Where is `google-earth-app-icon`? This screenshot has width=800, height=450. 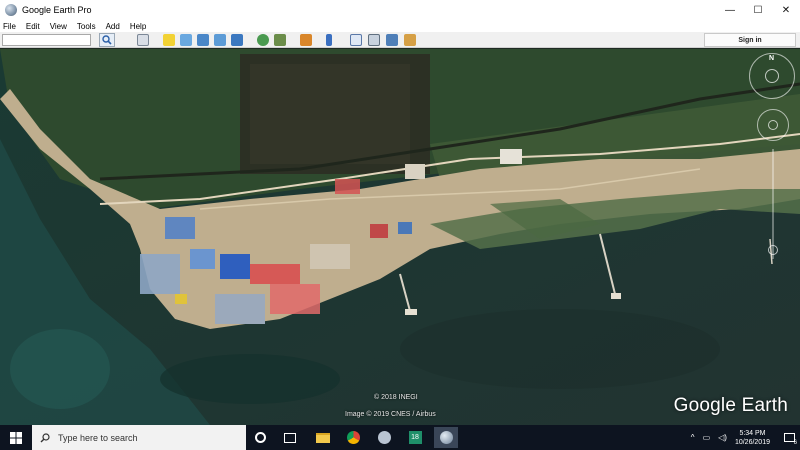
google-earth-app-icon is located at coordinates (11, 10).